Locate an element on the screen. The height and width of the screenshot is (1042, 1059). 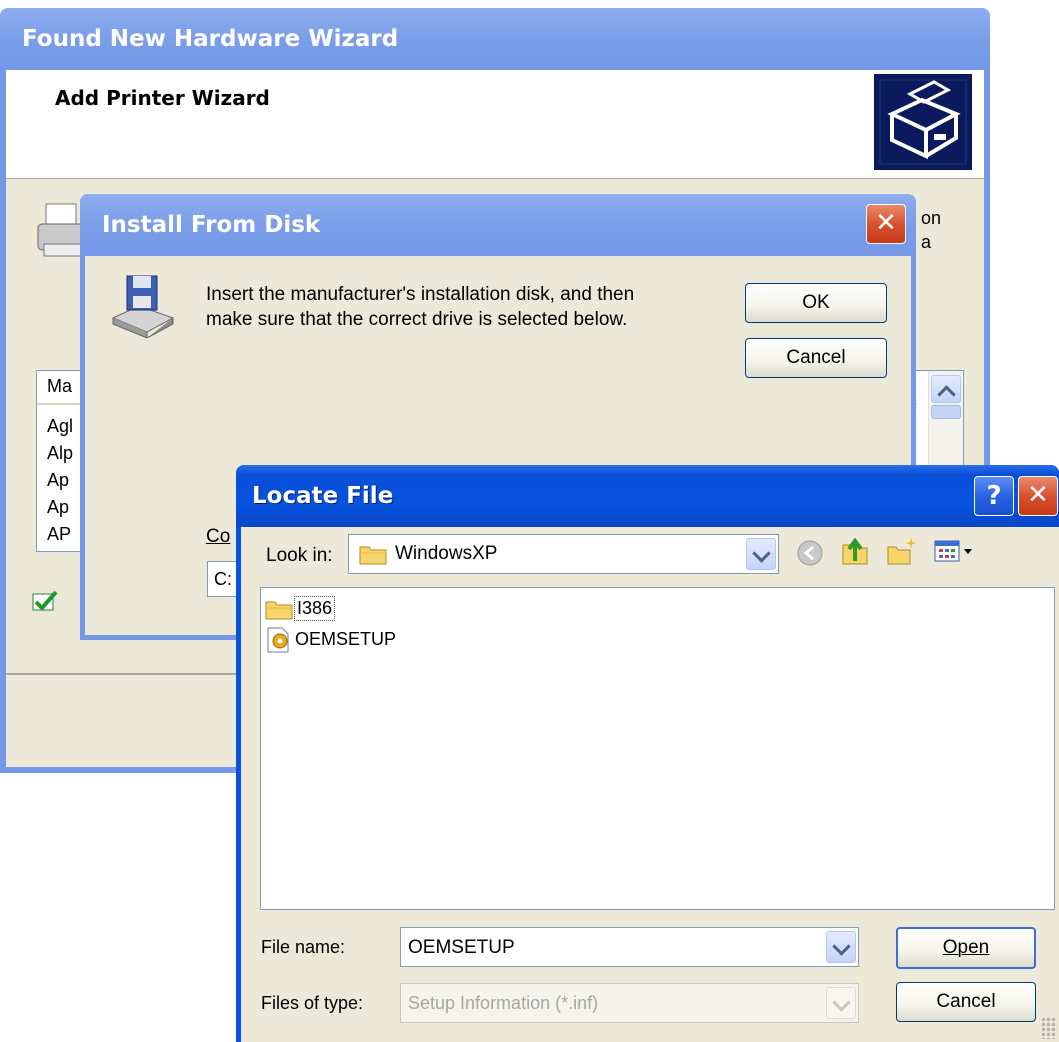
wizard-header-band: Add Printer Wizard is located at coordinates (495, 124).